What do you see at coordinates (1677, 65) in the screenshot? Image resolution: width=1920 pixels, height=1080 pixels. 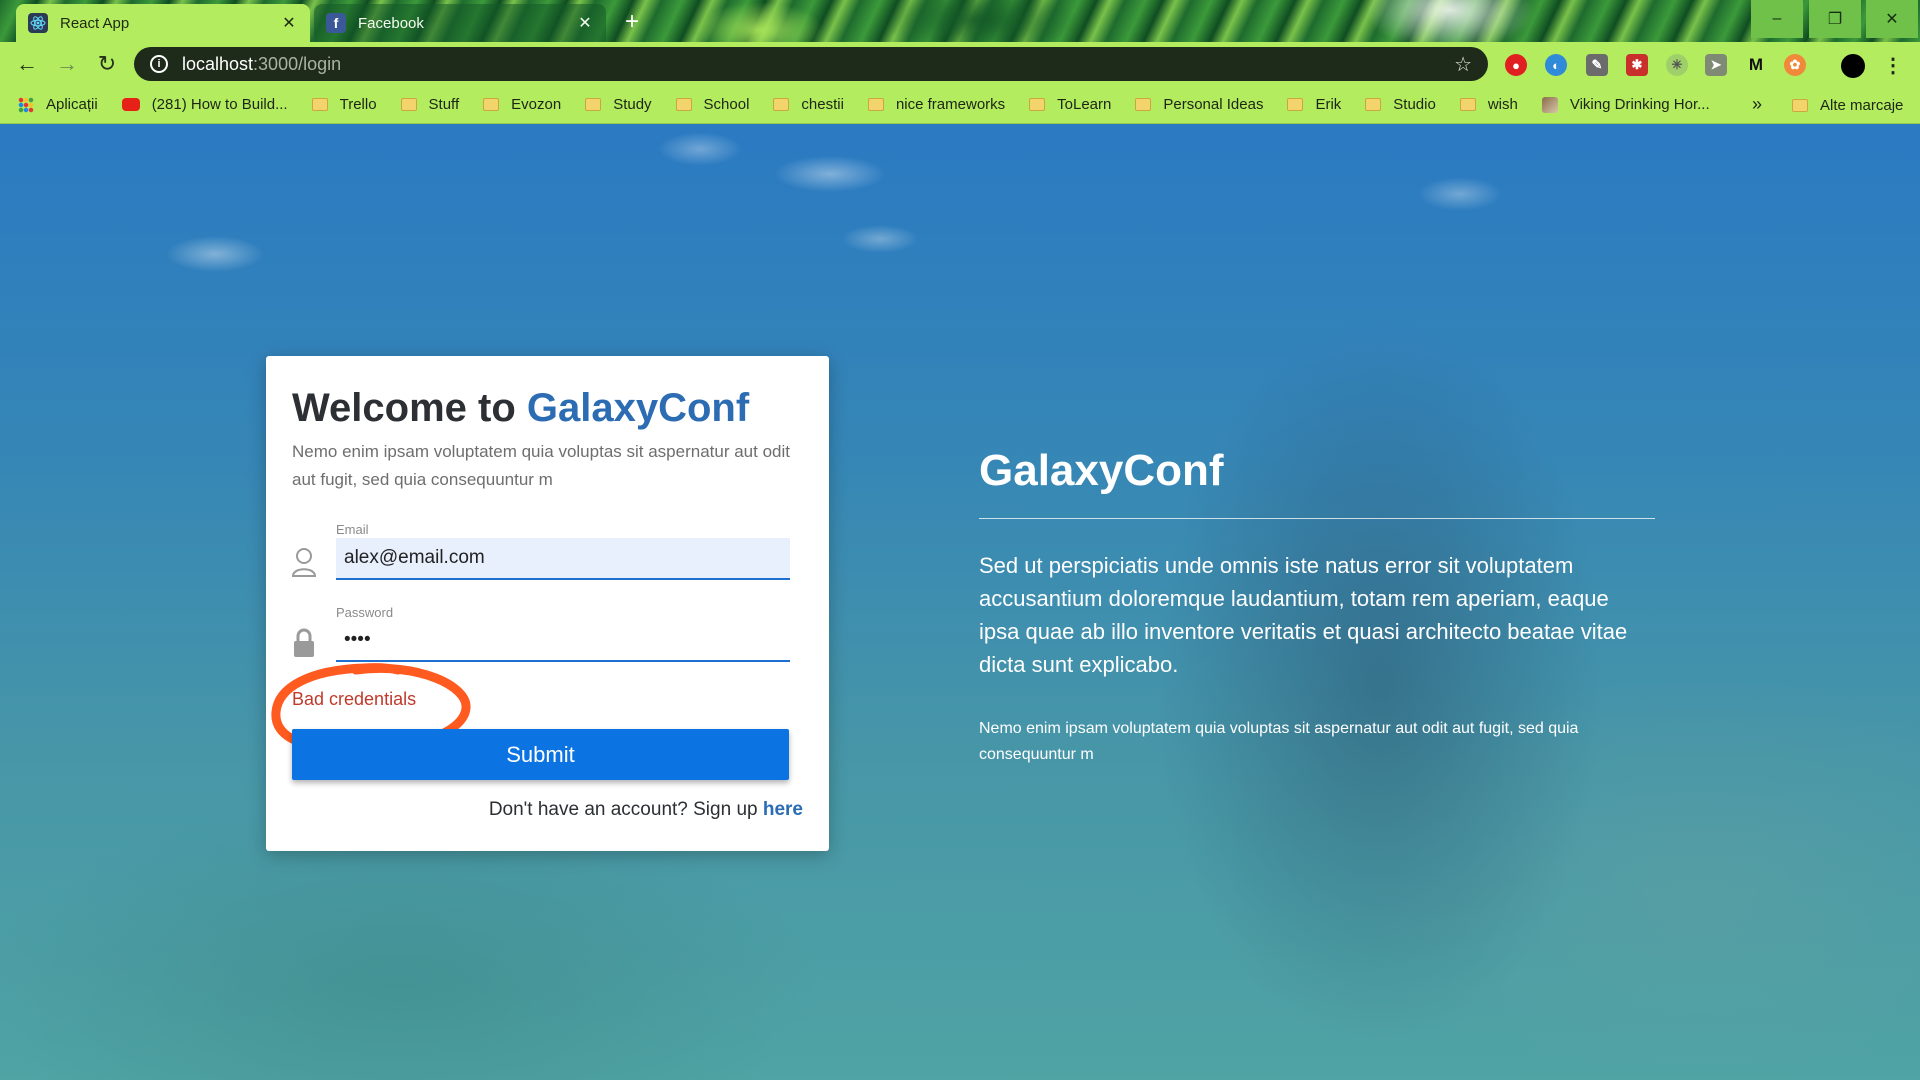 I see `sparkle-extension-icon: ✳` at bounding box center [1677, 65].